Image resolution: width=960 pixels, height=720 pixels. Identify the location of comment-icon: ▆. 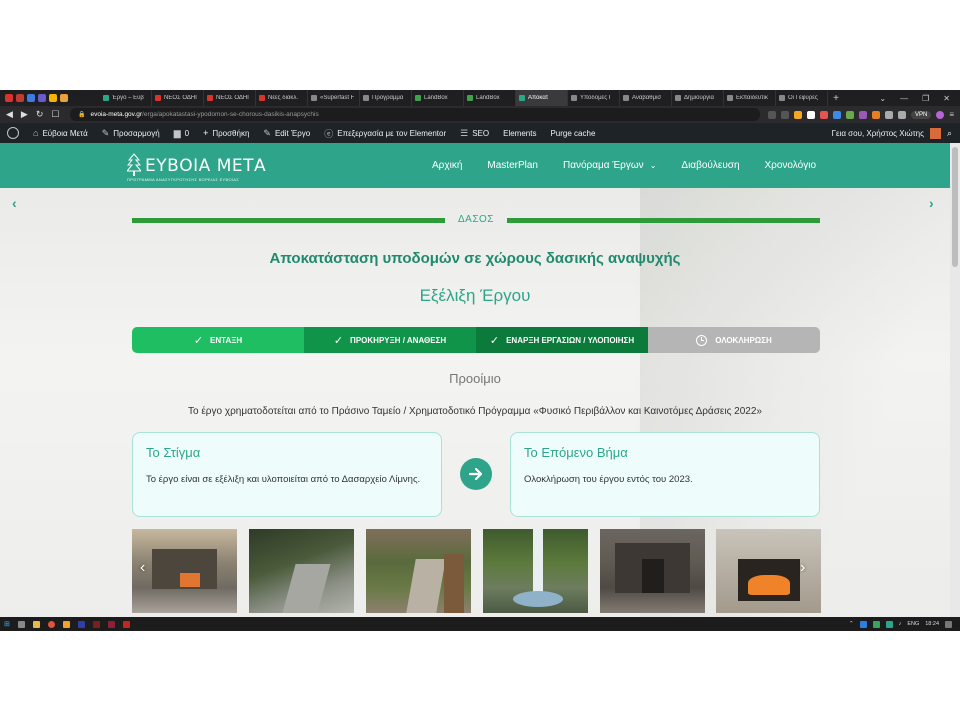
(177, 132).